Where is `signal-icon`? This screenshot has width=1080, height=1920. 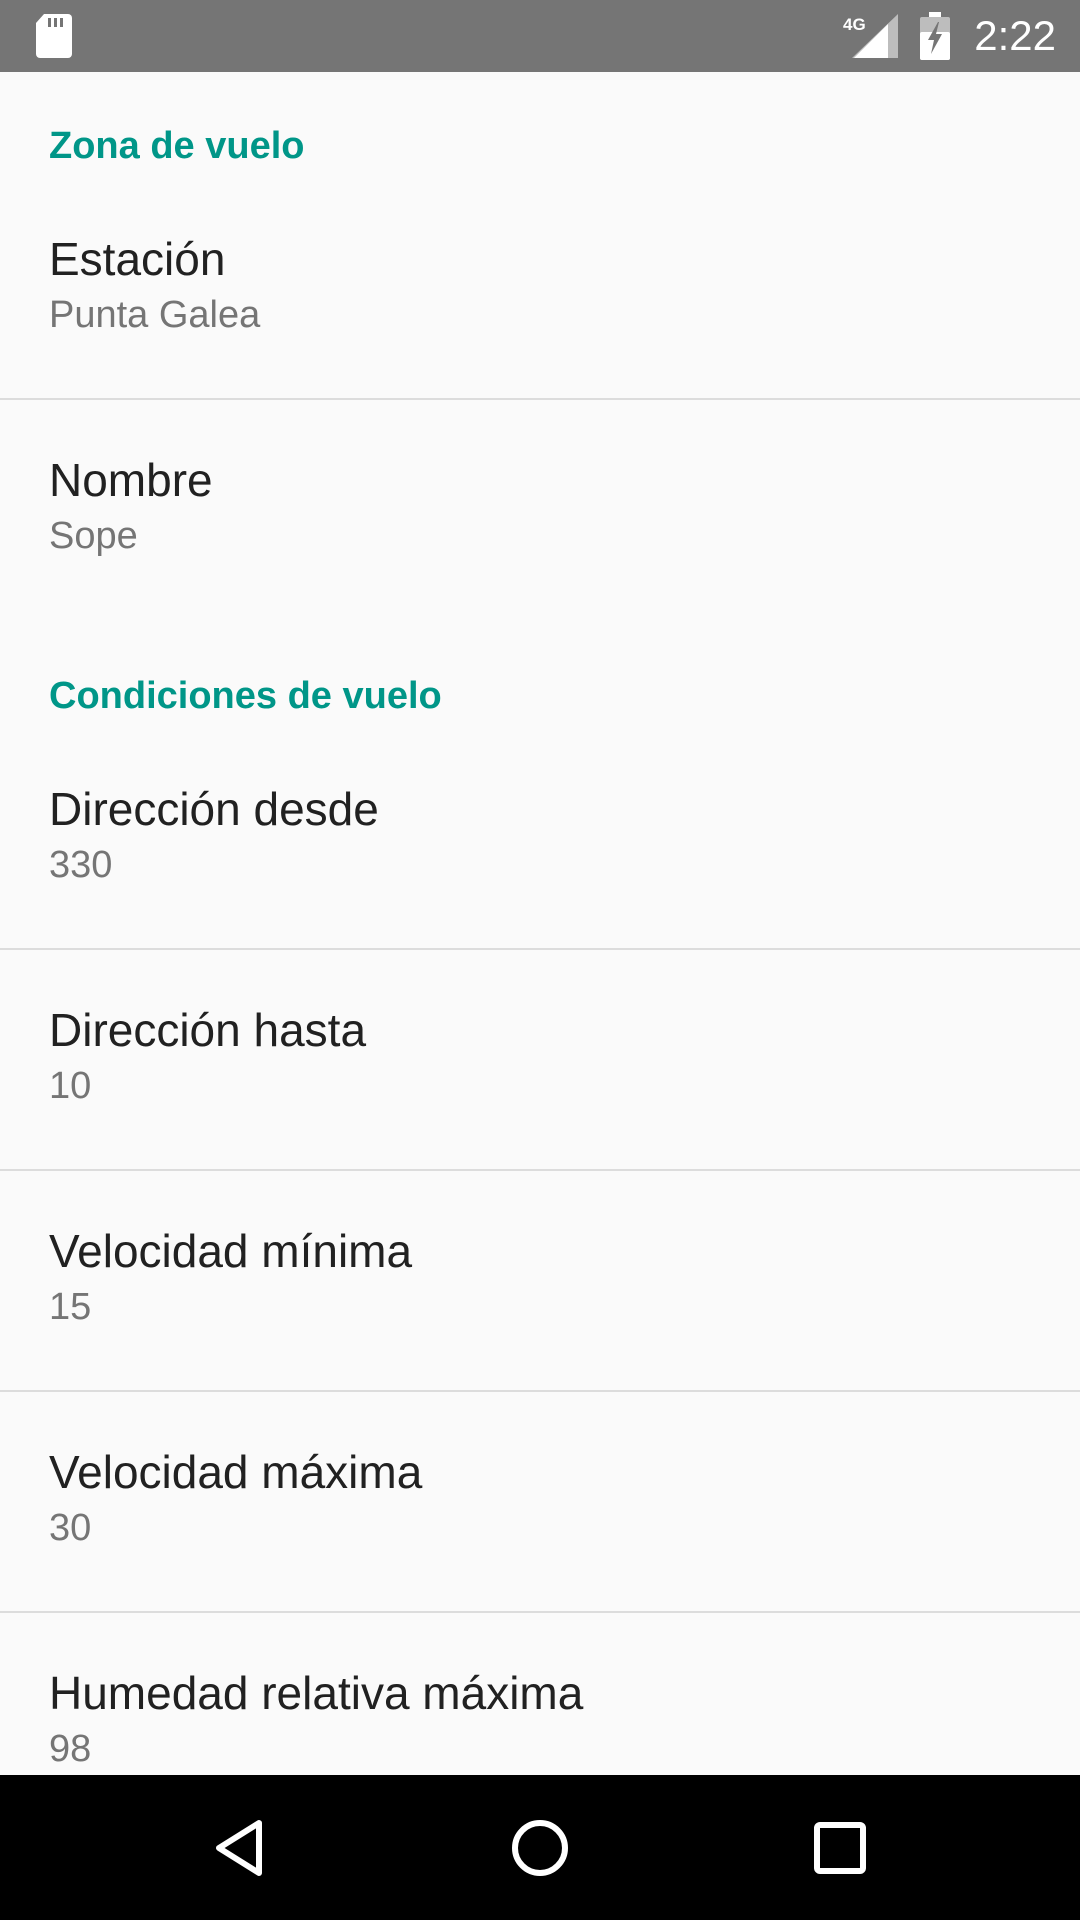 signal-icon is located at coordinates (875, 36).